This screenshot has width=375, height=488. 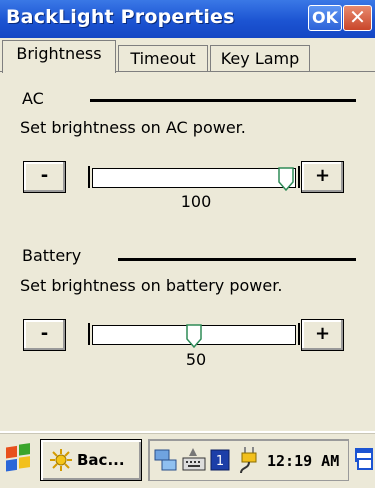 I want to click on tab-strip: Brightness Timeout Key Lamp, so click(x=187, y=55).